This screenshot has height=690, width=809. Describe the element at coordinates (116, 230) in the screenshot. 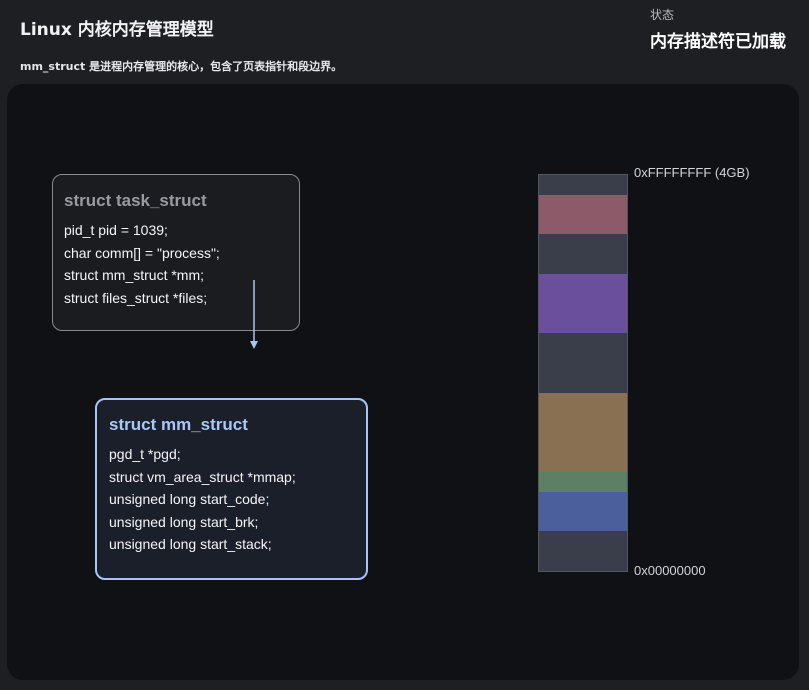

I see `task-struct-field: pid_t pid = 1039;` at that location.